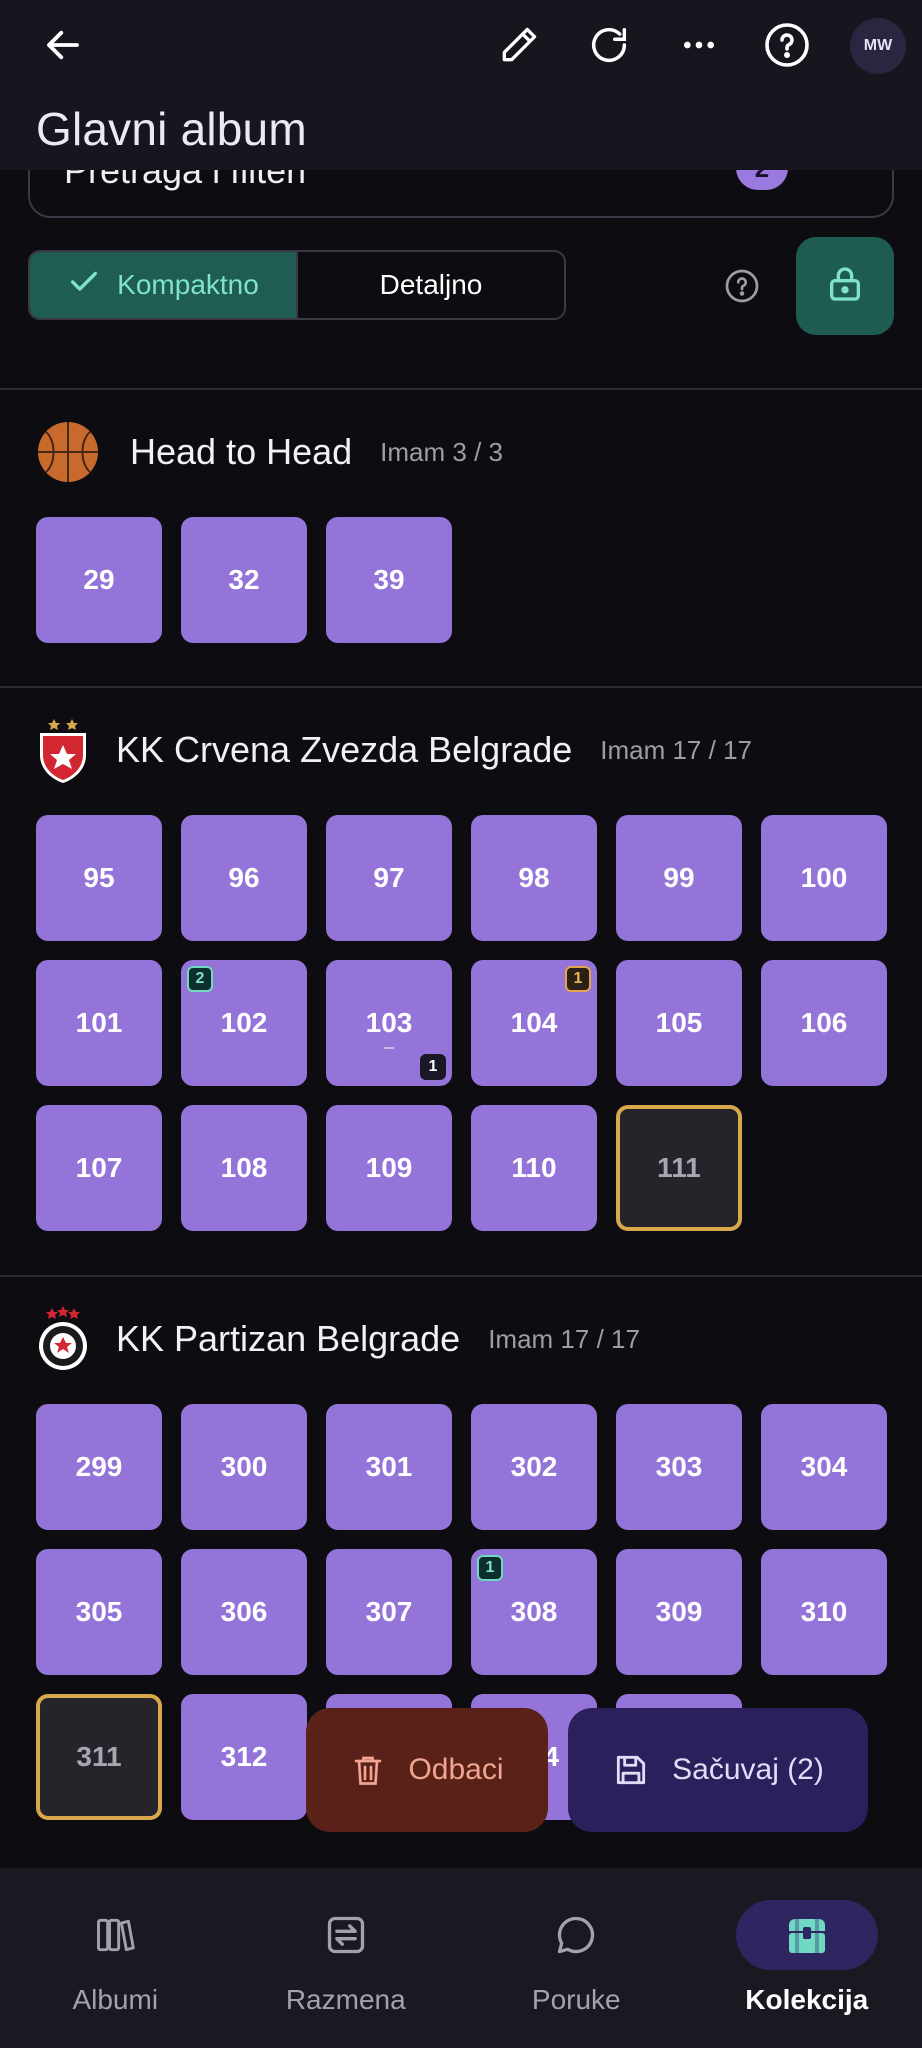  Describe the element at coordinates (368, 1770) in the screenshot. I see `trash-icon` at that location.